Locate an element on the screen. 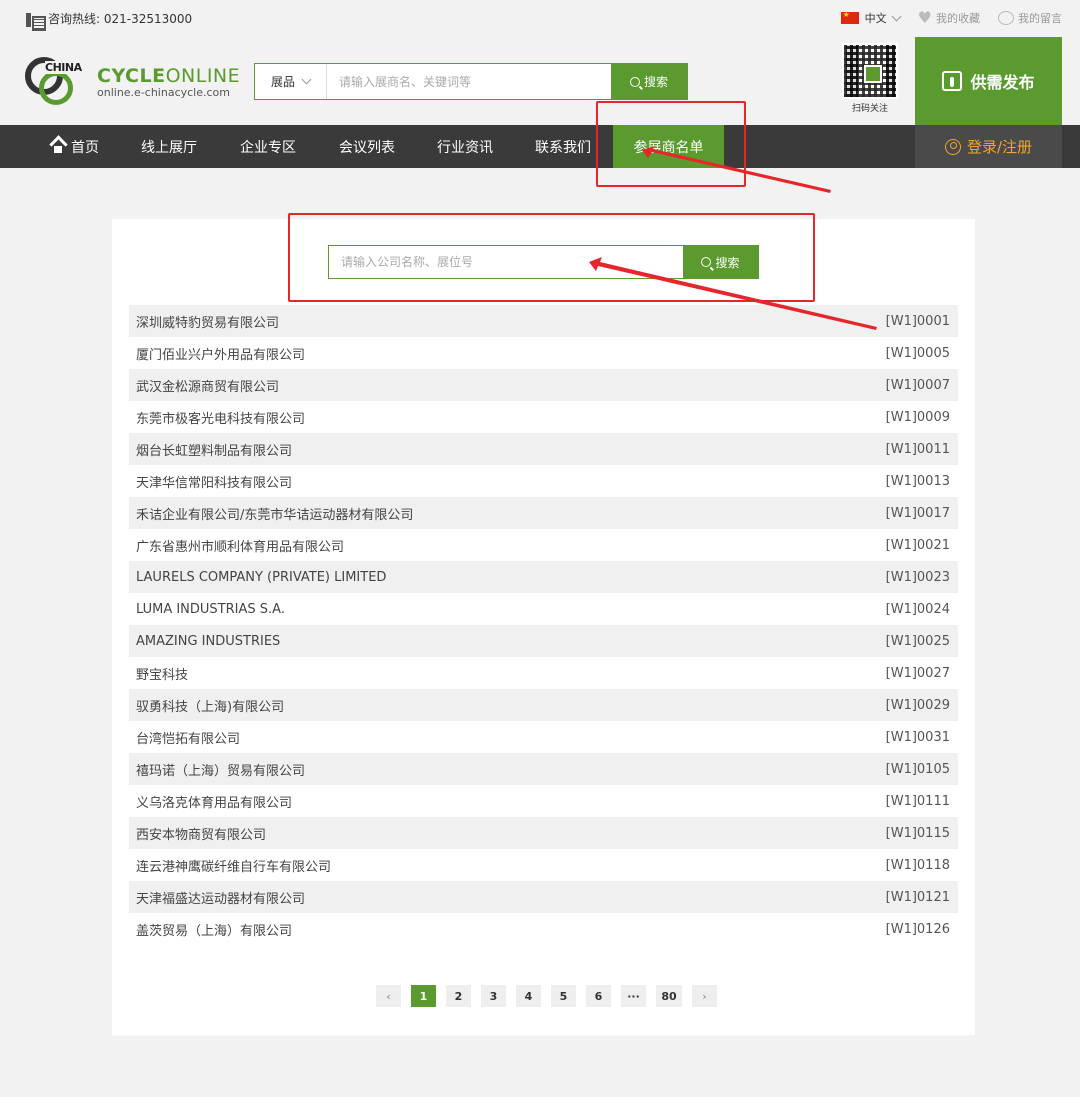 This screenshot has height=1097, width=1080. annotation-arrows is located at coordinates (733, 238).